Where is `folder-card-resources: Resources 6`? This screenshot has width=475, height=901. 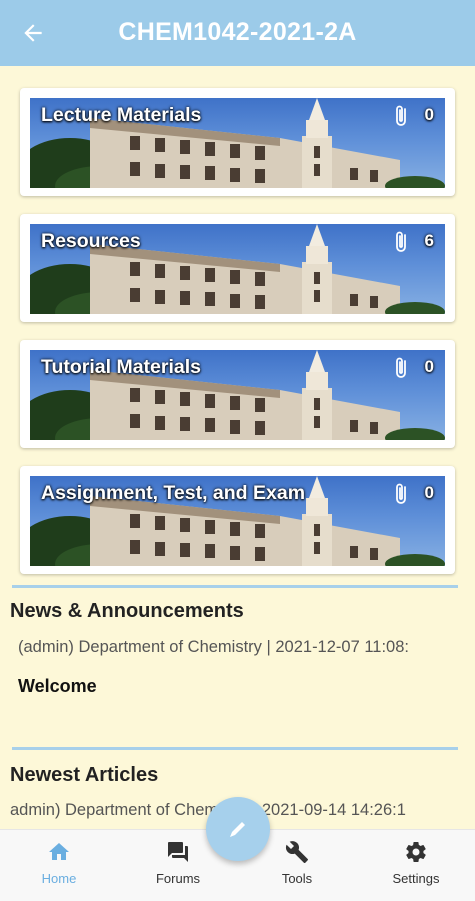
folder-card-resources: Resources 6 is located at coordinates (237, 268).